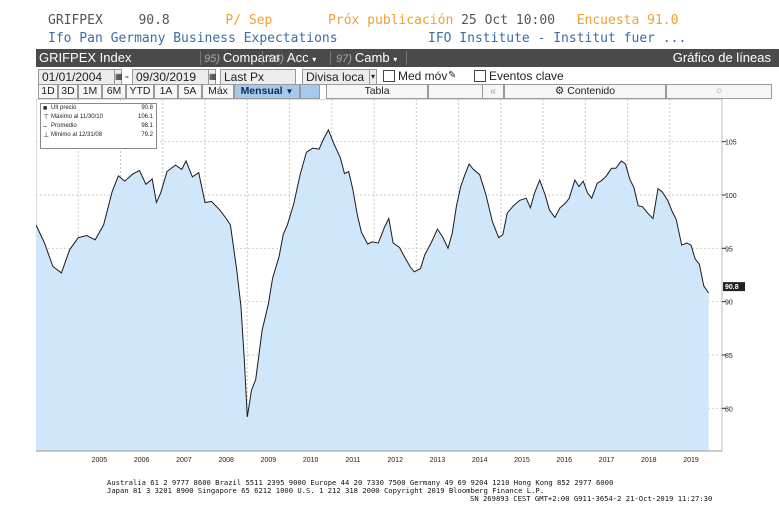 The height and width of the screenshot is (523, 779). What do you see at coordinates (731, 196) in the screenshot?
I see `y-tick-label: 100` at bounding box center [731, 196].